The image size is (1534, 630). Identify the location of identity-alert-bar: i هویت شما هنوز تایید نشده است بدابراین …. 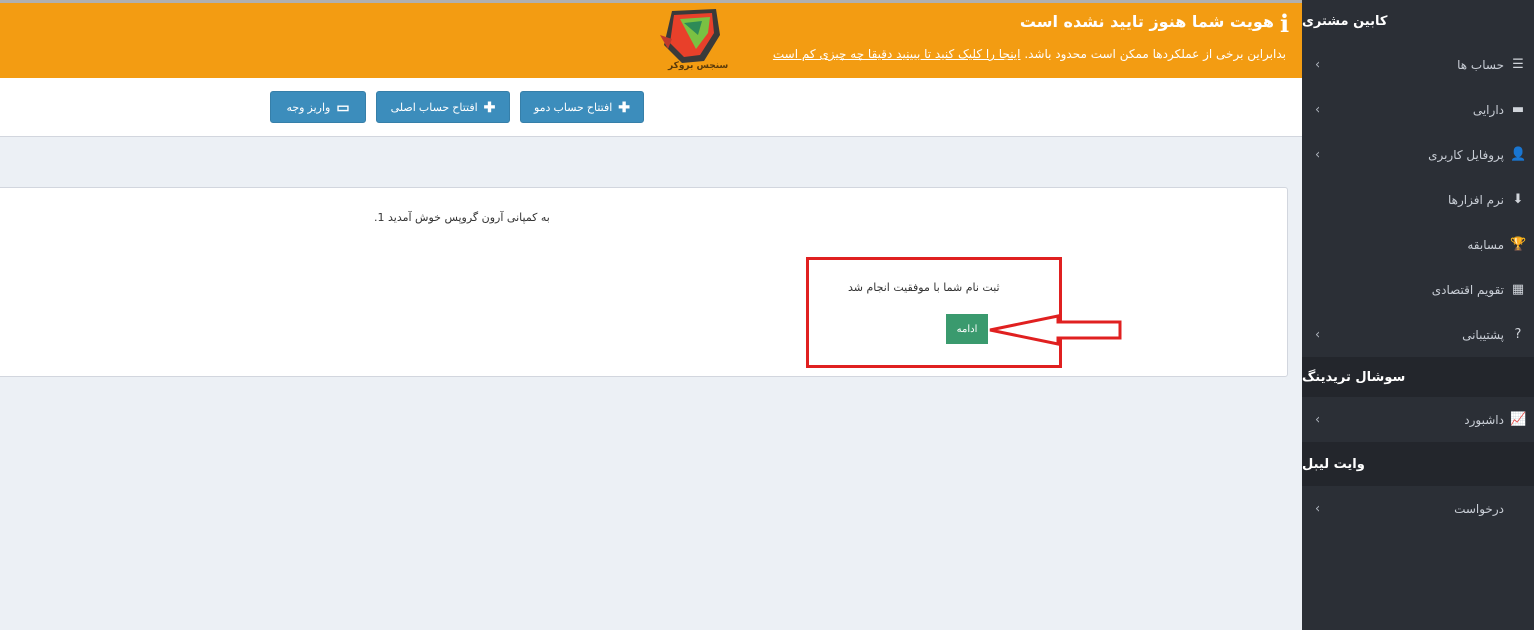
(651, 39).